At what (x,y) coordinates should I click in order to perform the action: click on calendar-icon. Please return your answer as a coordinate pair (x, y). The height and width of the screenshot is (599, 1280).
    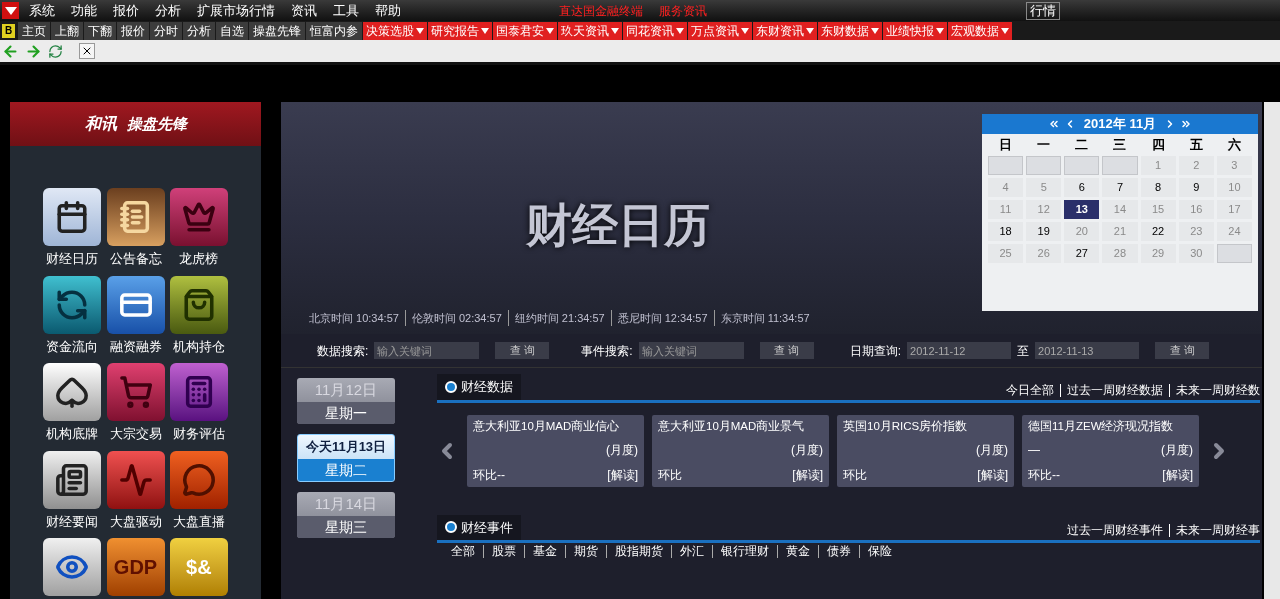
    Looking at the image, I should click on (72, 217).